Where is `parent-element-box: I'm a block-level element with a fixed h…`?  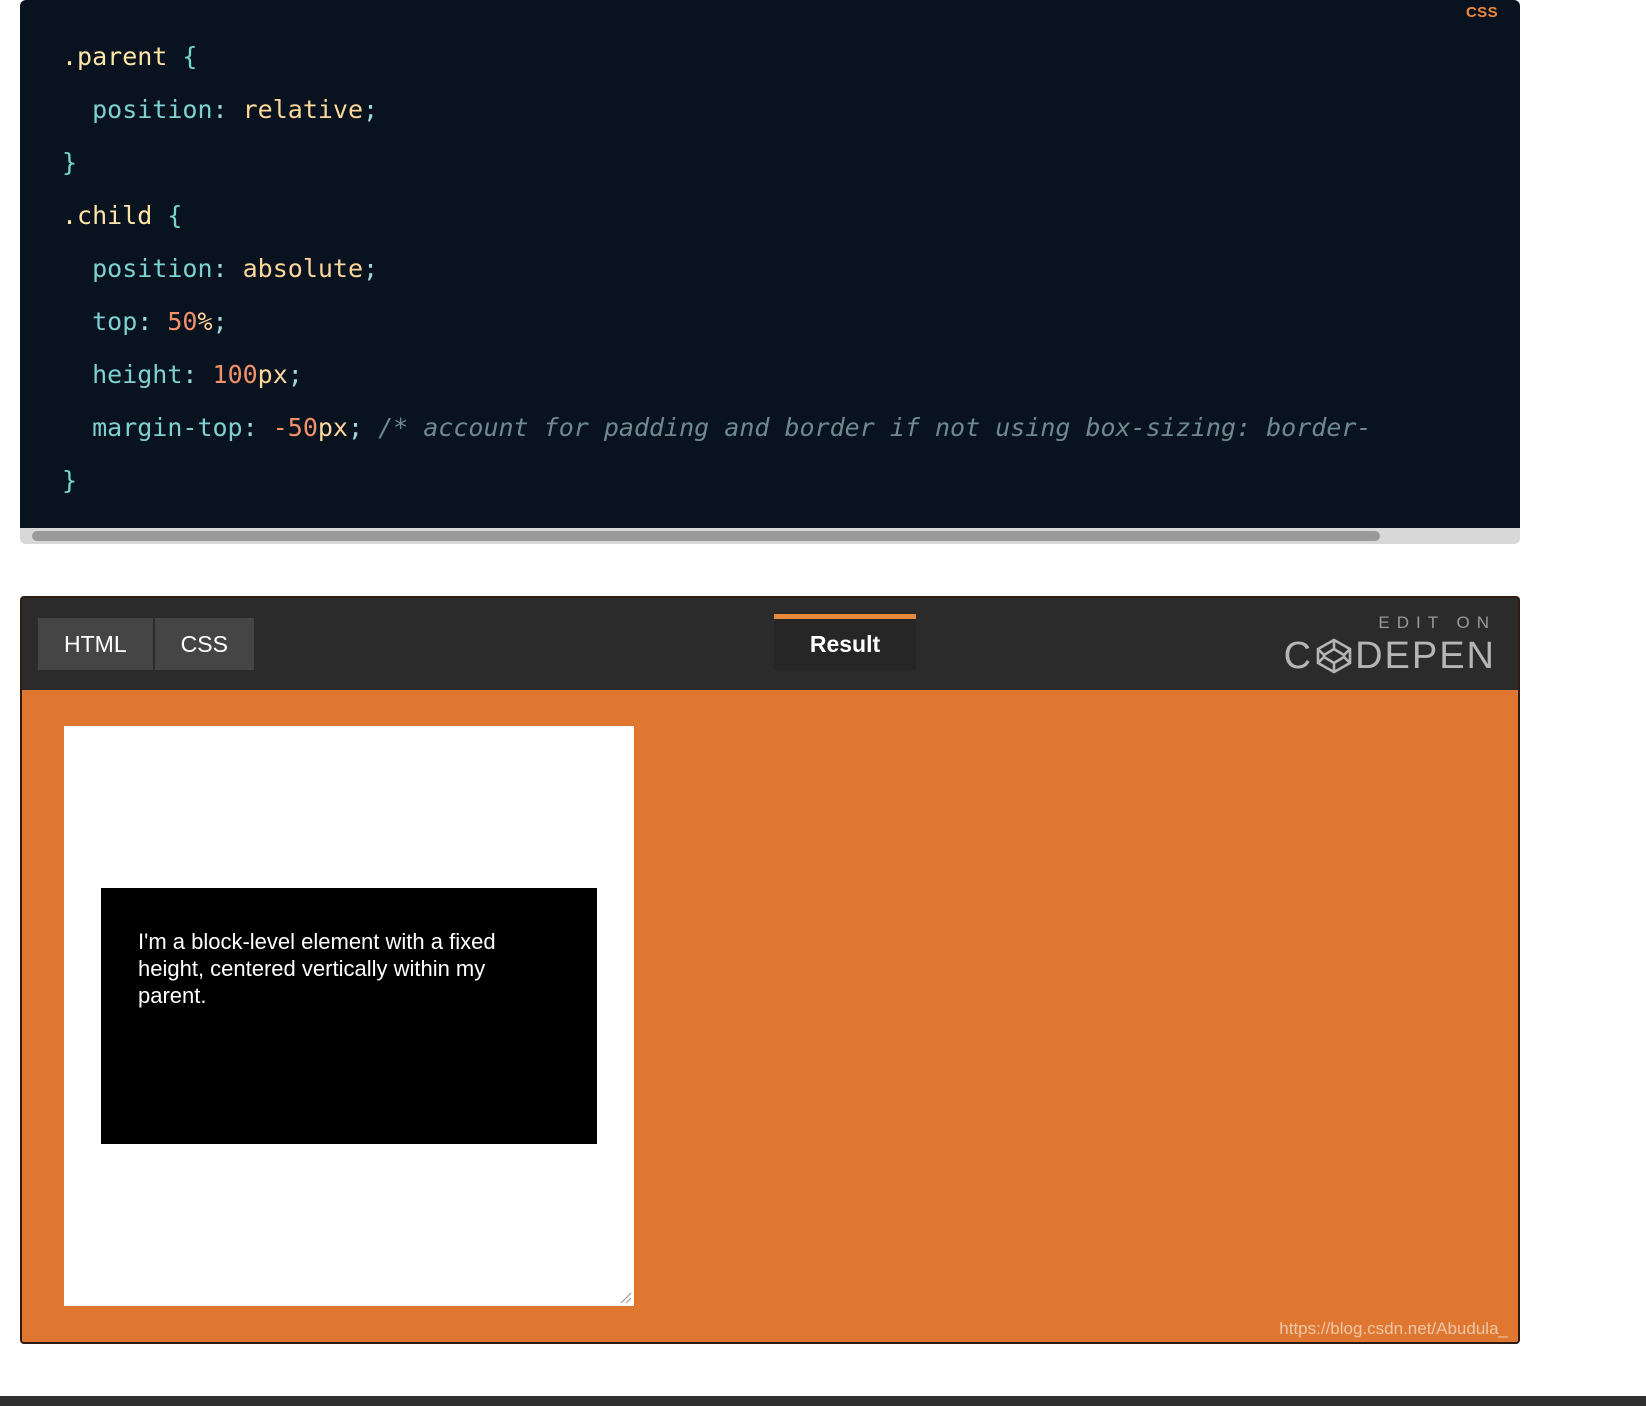 parent-element-box: I'm a block-level element with a fixed h… is located at coordinates (349, 1016).